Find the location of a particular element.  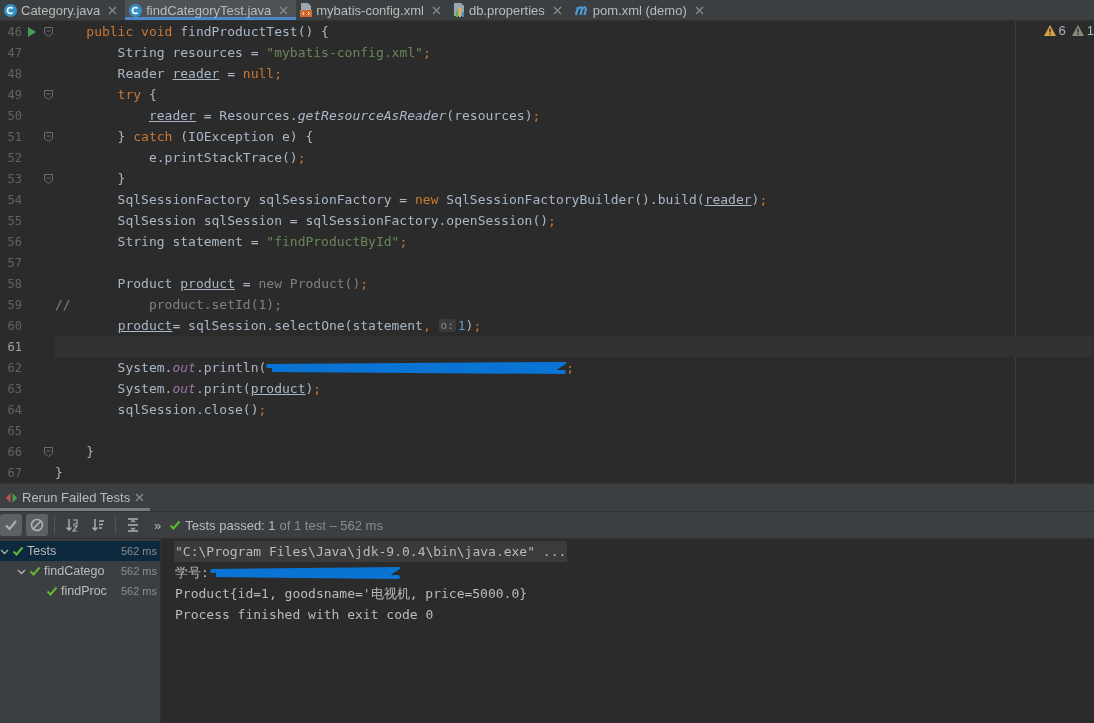

line-number: 65 is located at coordinates (14, 430).